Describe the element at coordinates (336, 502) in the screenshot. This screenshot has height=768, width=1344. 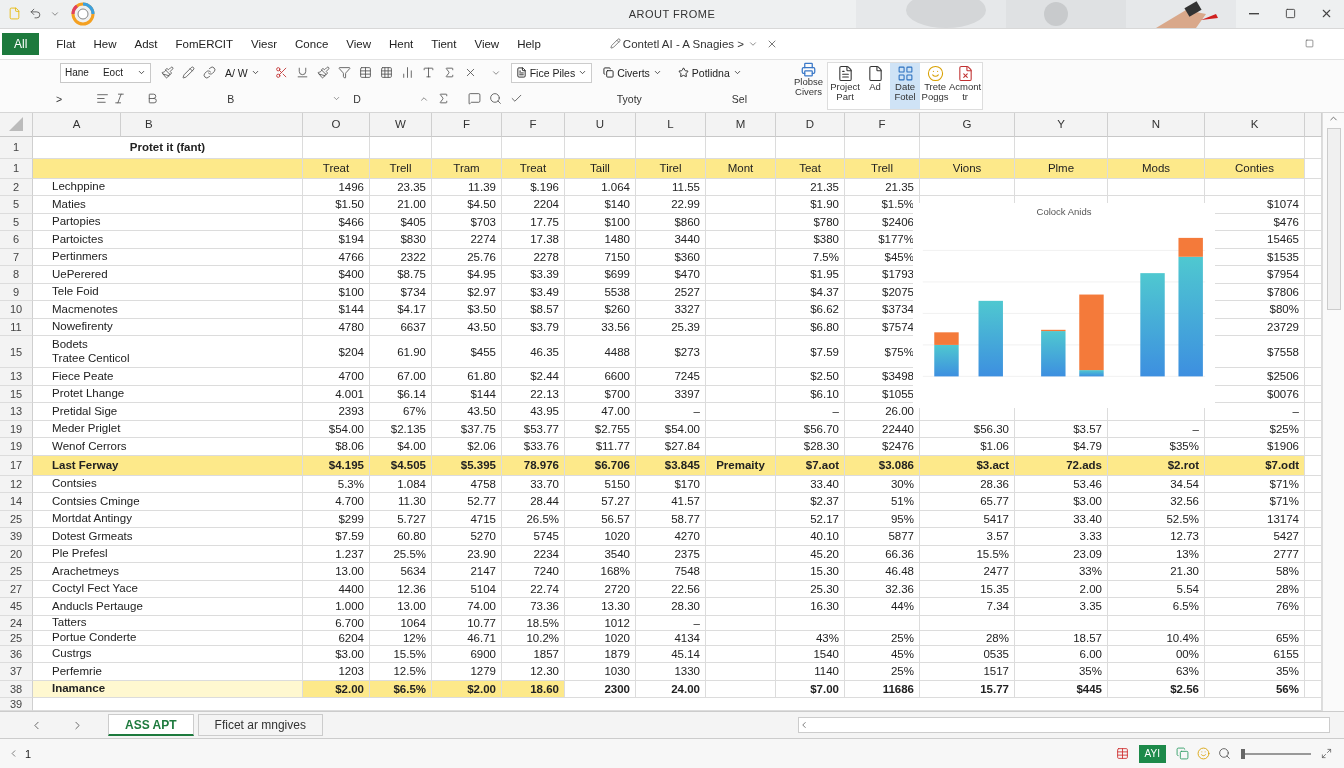
I see `table-cell: 4.700` at that location.